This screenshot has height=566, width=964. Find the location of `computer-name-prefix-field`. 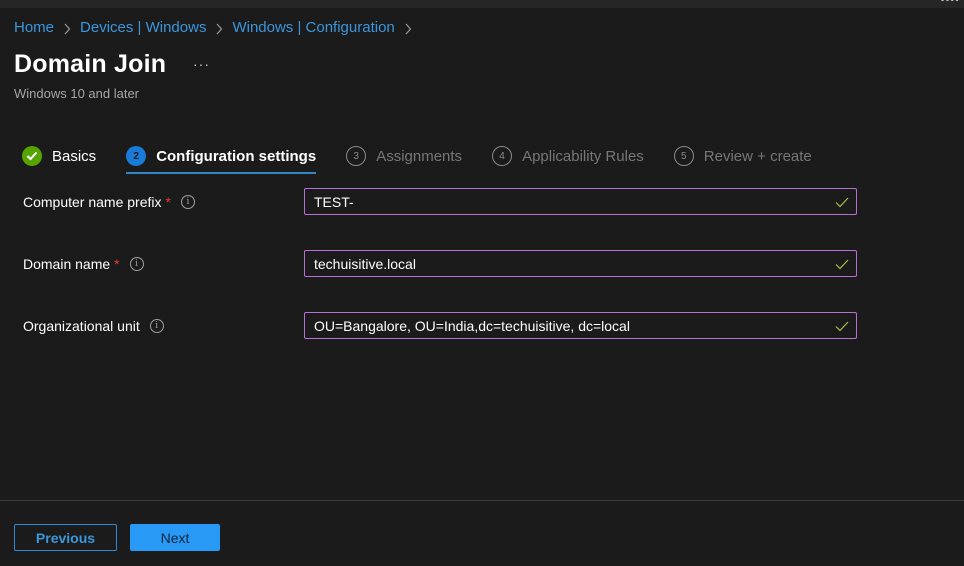

computer-name-prefix-field is located at coordinates (580, 201).